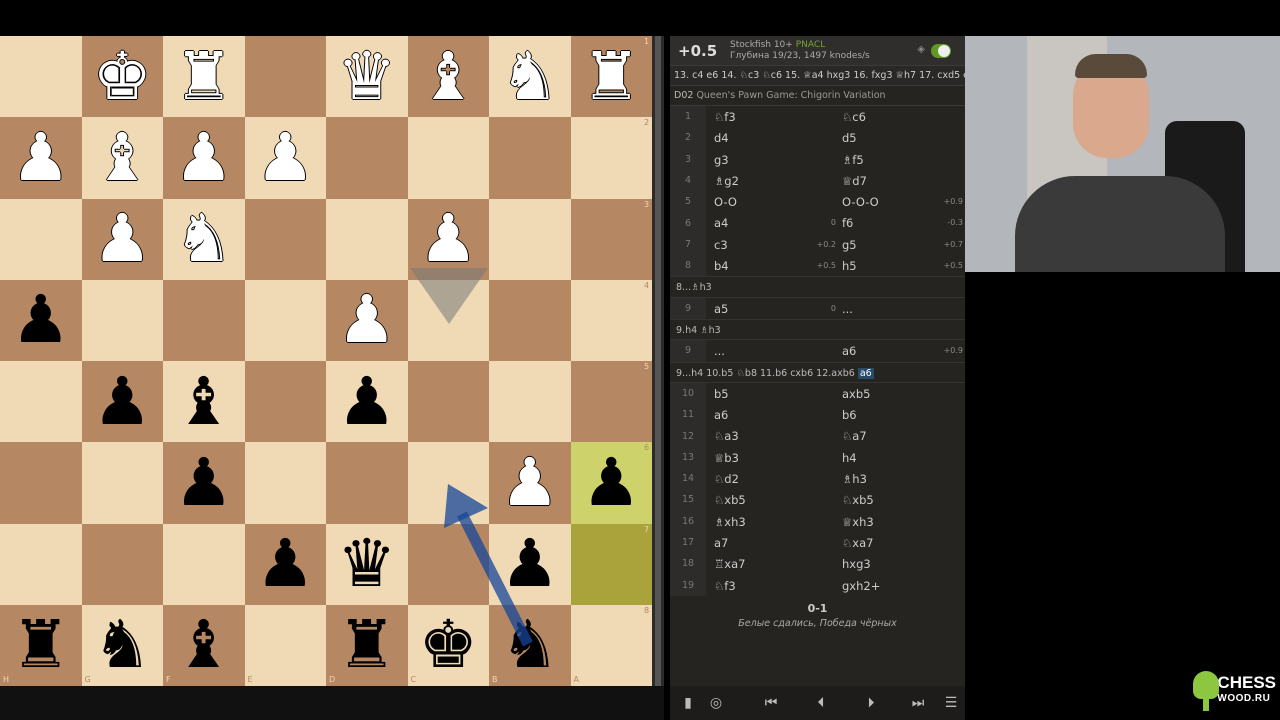 The image size is (1280, 720). I want to click on move-black: f6, so click(847, 223).